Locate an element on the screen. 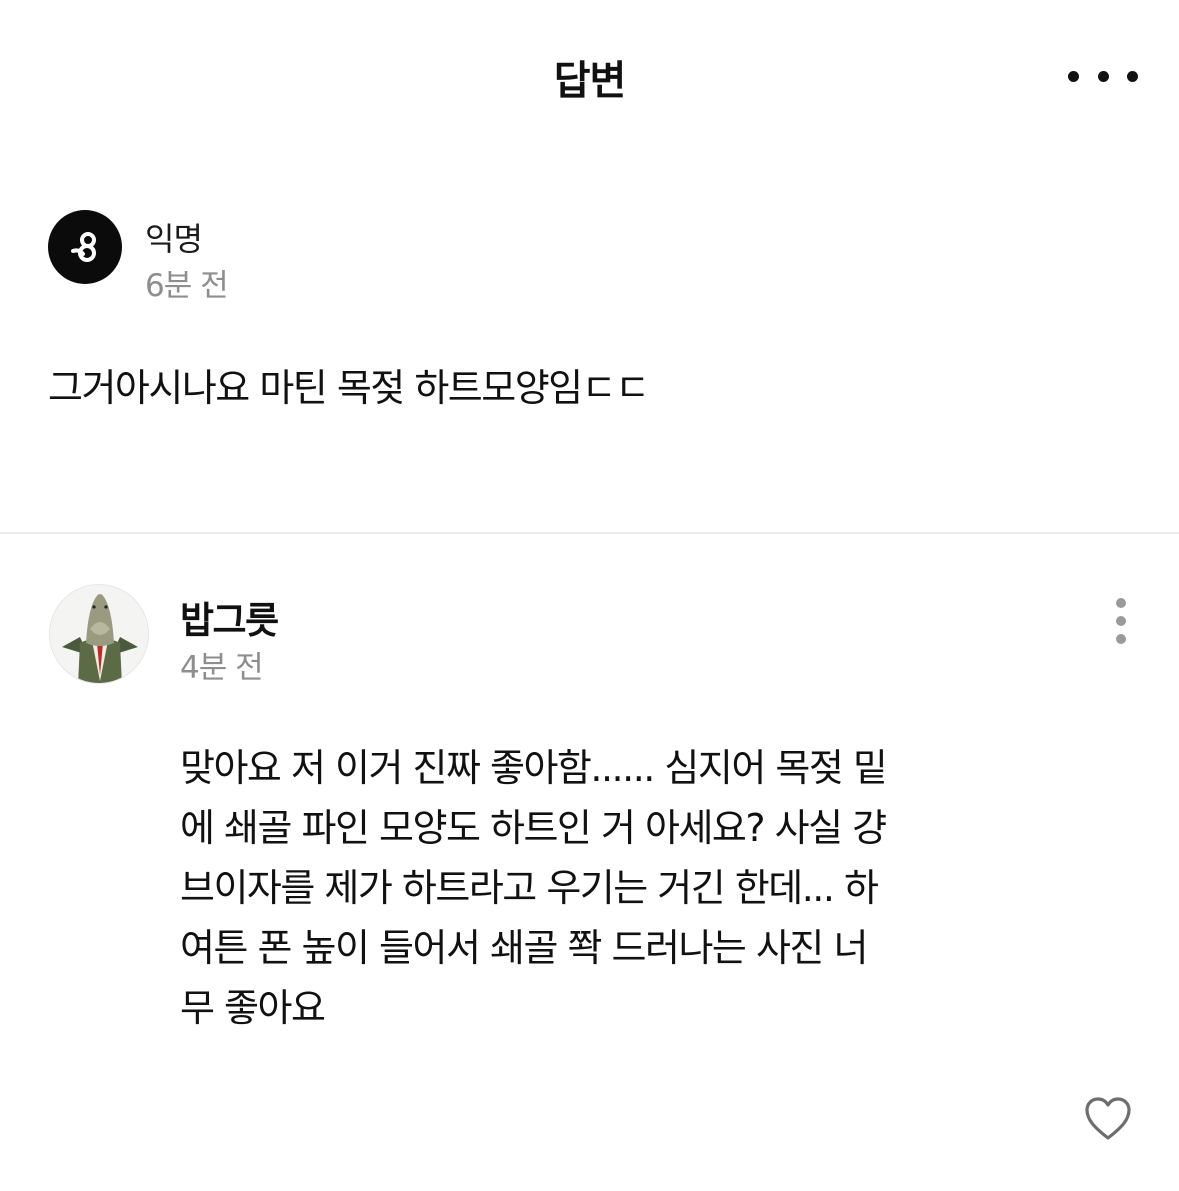 This screenshot has height=1191, width=1179. anonymous-logo-glyph is located at coordinates (83, 247).